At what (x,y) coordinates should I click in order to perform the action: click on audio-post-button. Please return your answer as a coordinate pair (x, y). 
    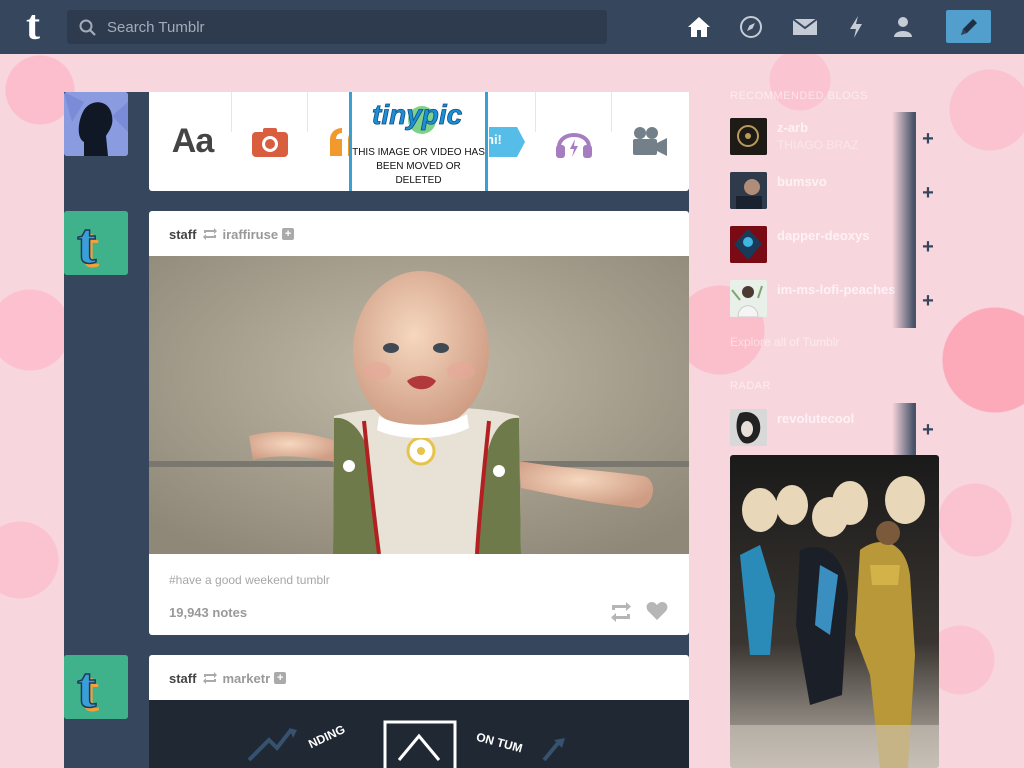
    Looking at the image, I should click on (573, 141).